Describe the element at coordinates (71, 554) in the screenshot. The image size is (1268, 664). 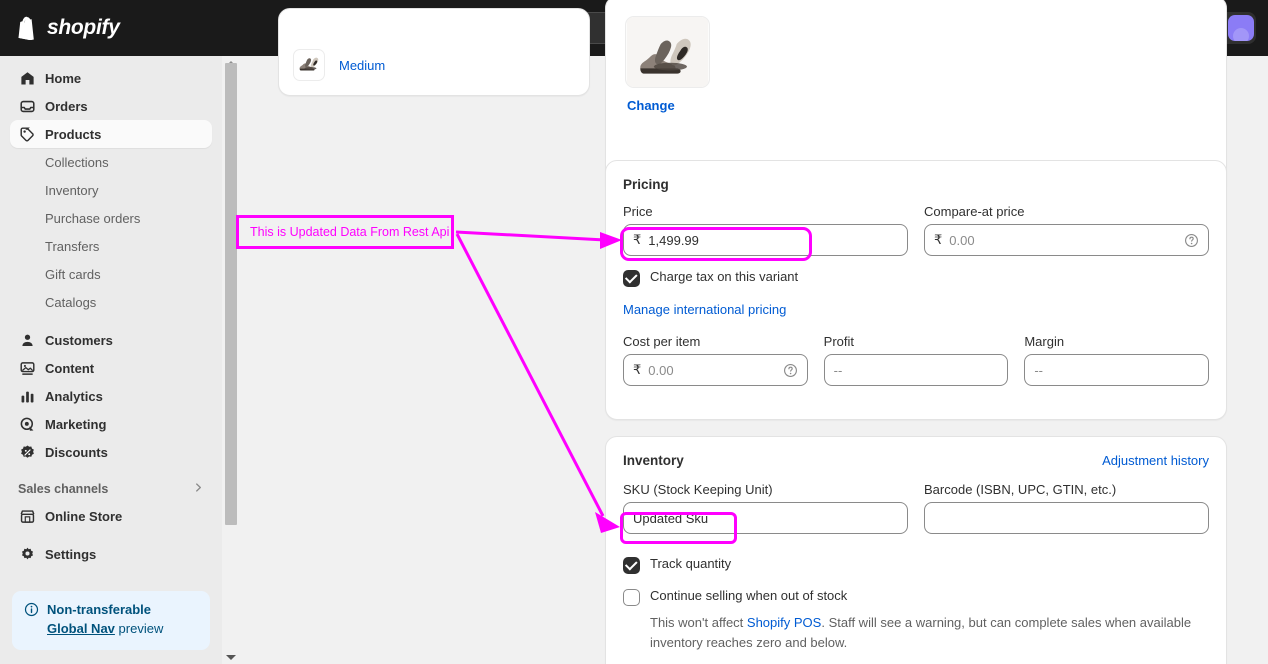
I see `sidebar-item-label: Settings` at that location.